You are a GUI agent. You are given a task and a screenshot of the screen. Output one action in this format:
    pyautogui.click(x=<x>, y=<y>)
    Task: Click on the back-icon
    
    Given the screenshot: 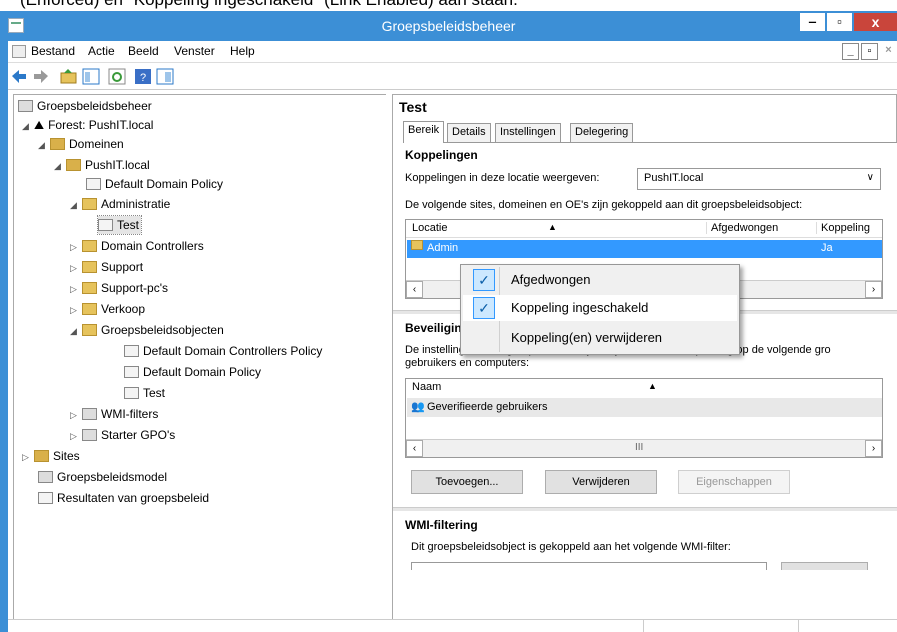 What is the action you would take?
    pyautogui.click(x=19, y=76)
    